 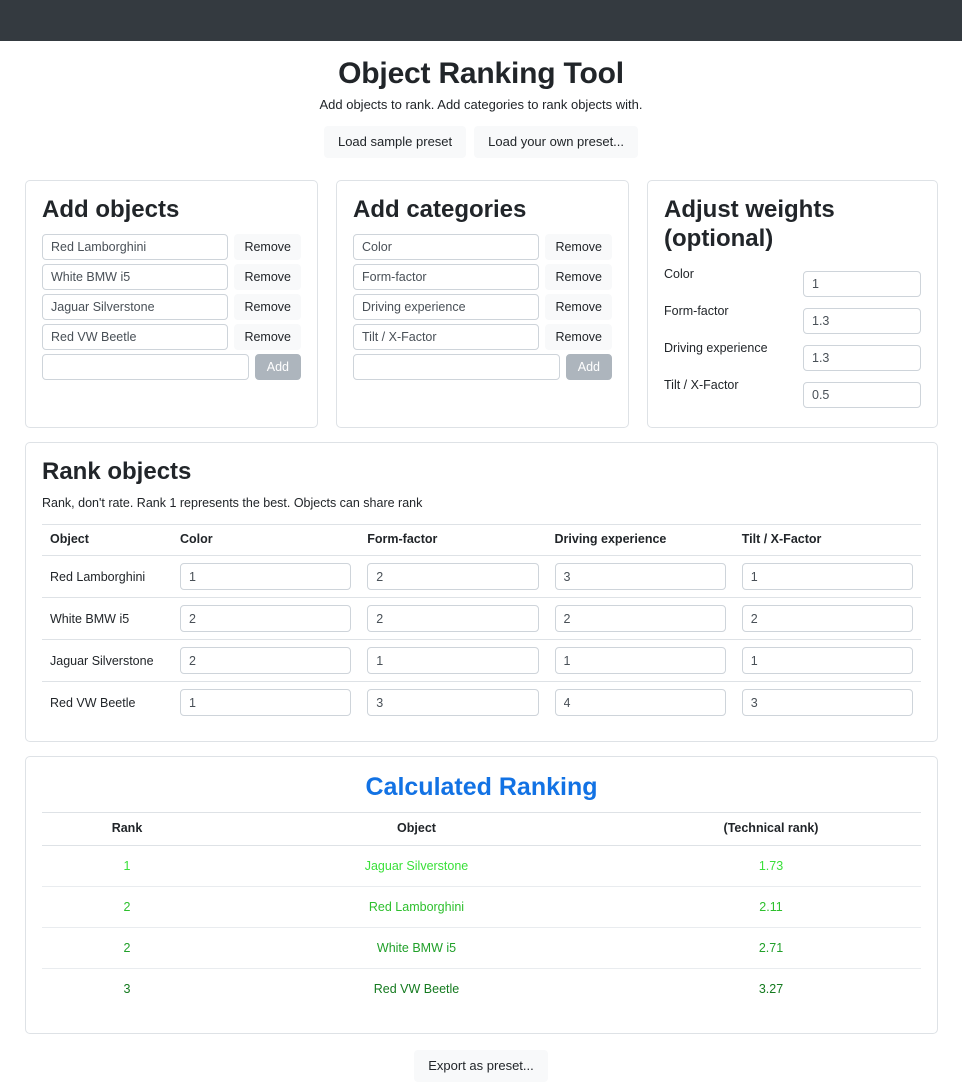 I want to click on remove-category-button-3: Remove, so click(x=578, y=336).